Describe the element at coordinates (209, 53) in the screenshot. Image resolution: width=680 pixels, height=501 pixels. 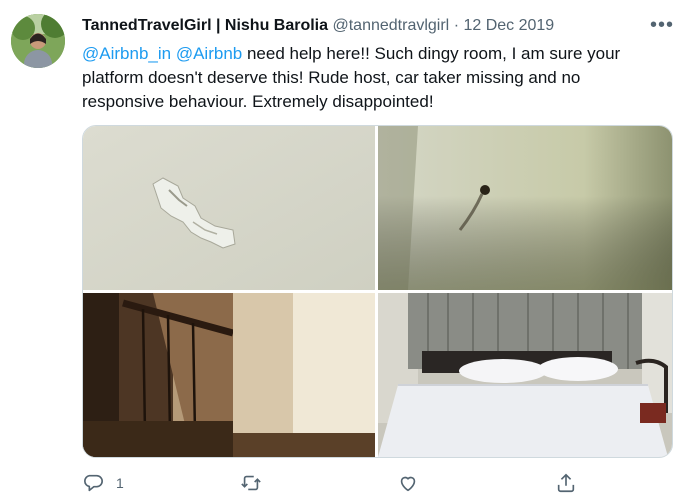
I see `mention-airbnb: @Airbnb` at that location.